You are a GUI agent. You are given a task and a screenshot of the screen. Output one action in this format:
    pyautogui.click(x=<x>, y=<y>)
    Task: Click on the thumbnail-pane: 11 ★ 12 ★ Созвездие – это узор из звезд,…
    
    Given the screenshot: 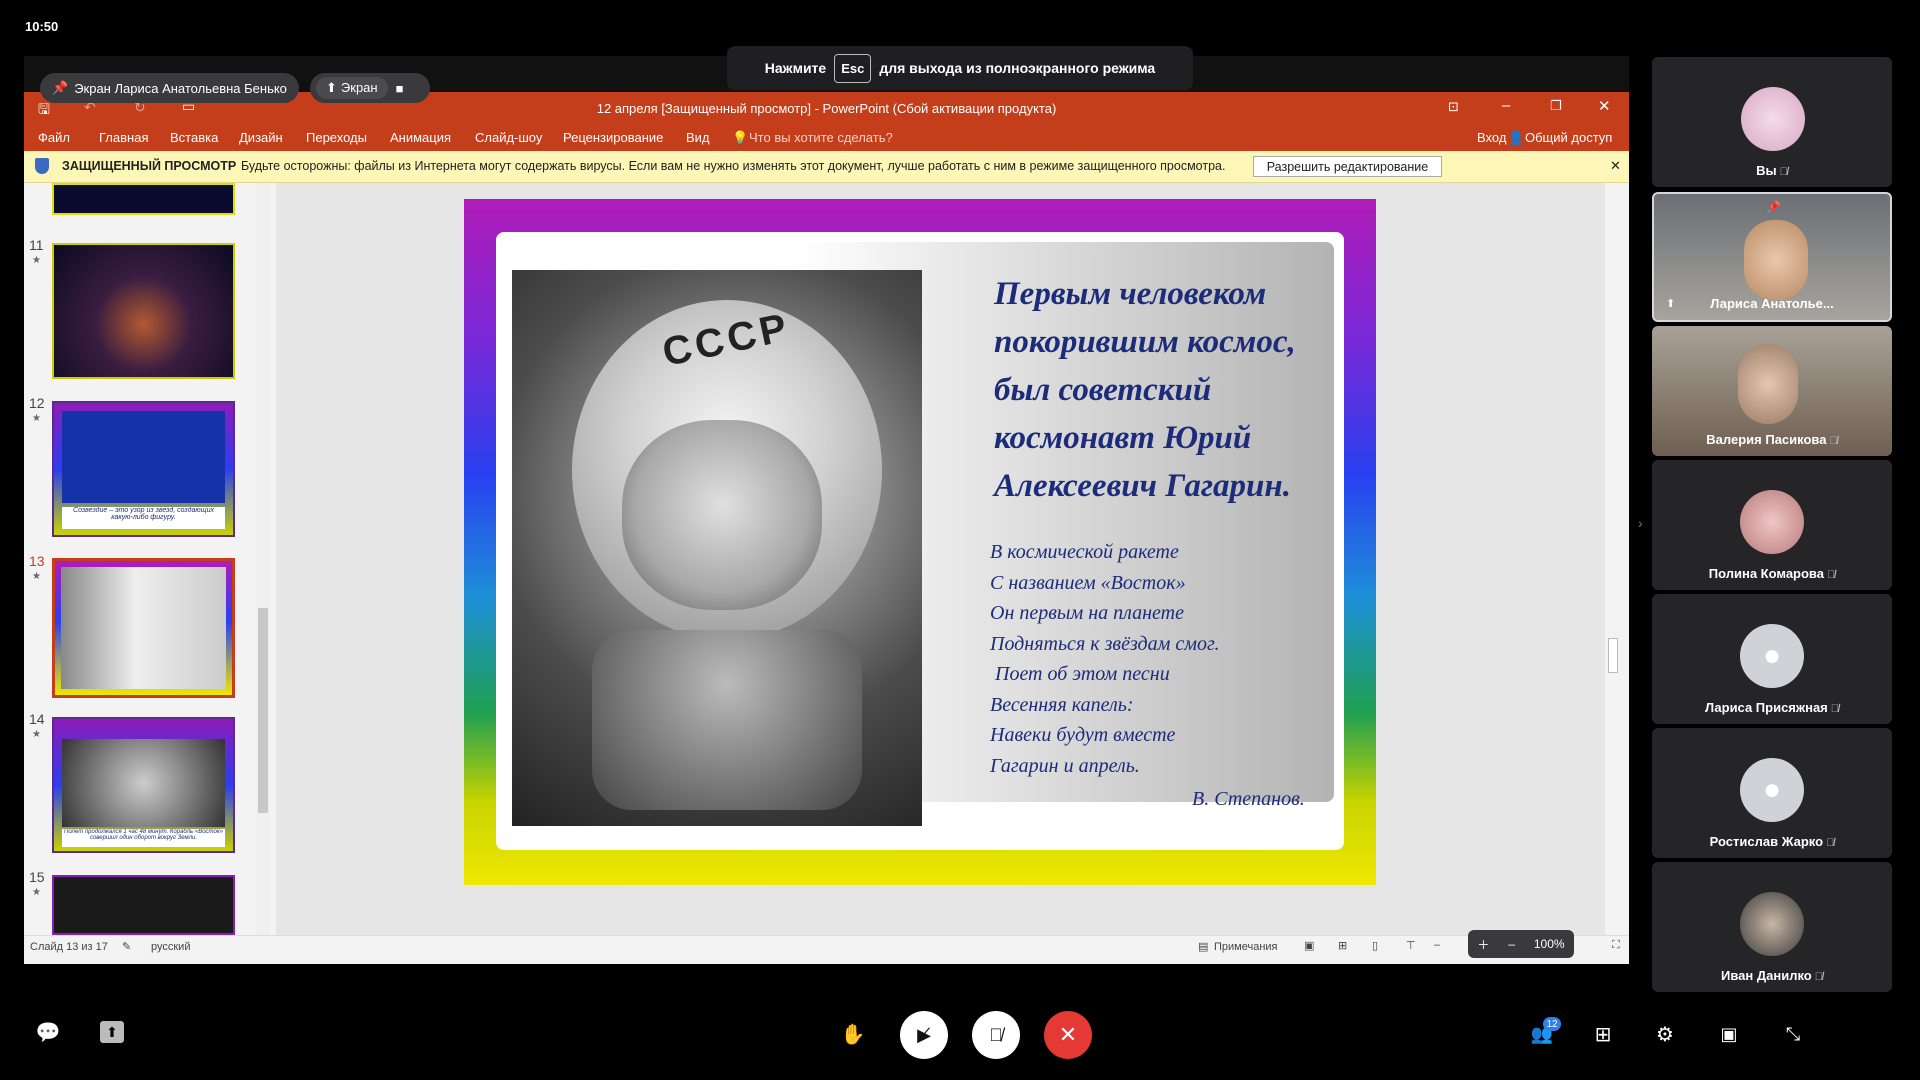 What is the action you would take?
    pyautogui.click(x=149, y=559)
    